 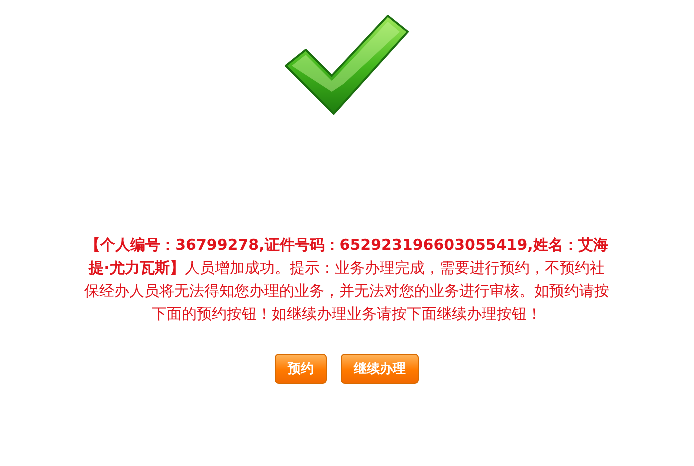 I want to click on continue-button: 继续办理, so click(x=380, y=369).